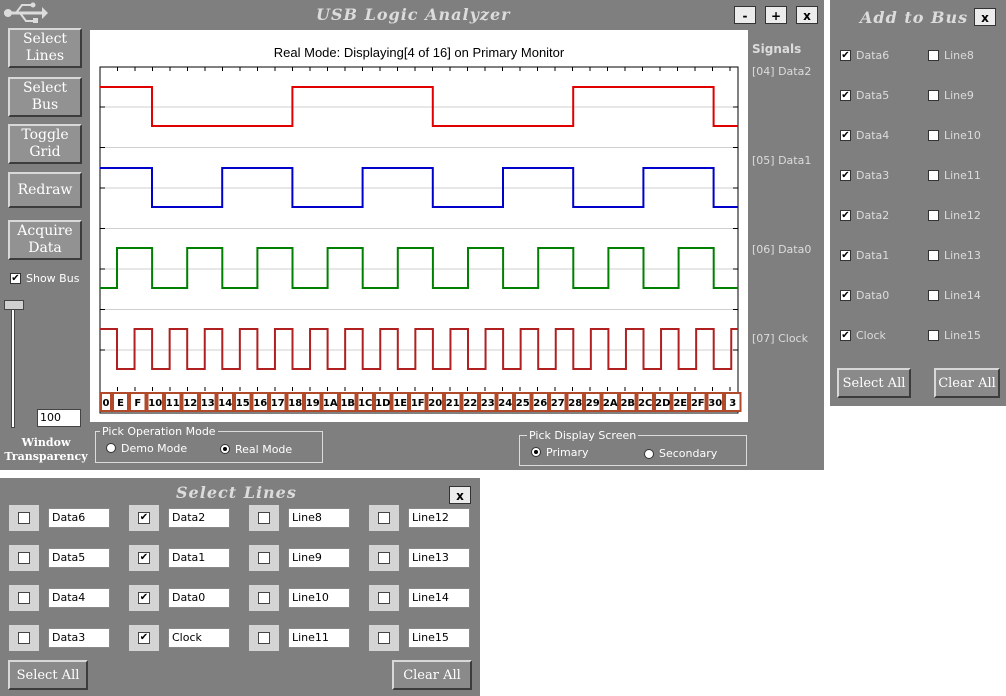  I want to click on minimize-button: -, so click(745, 15).